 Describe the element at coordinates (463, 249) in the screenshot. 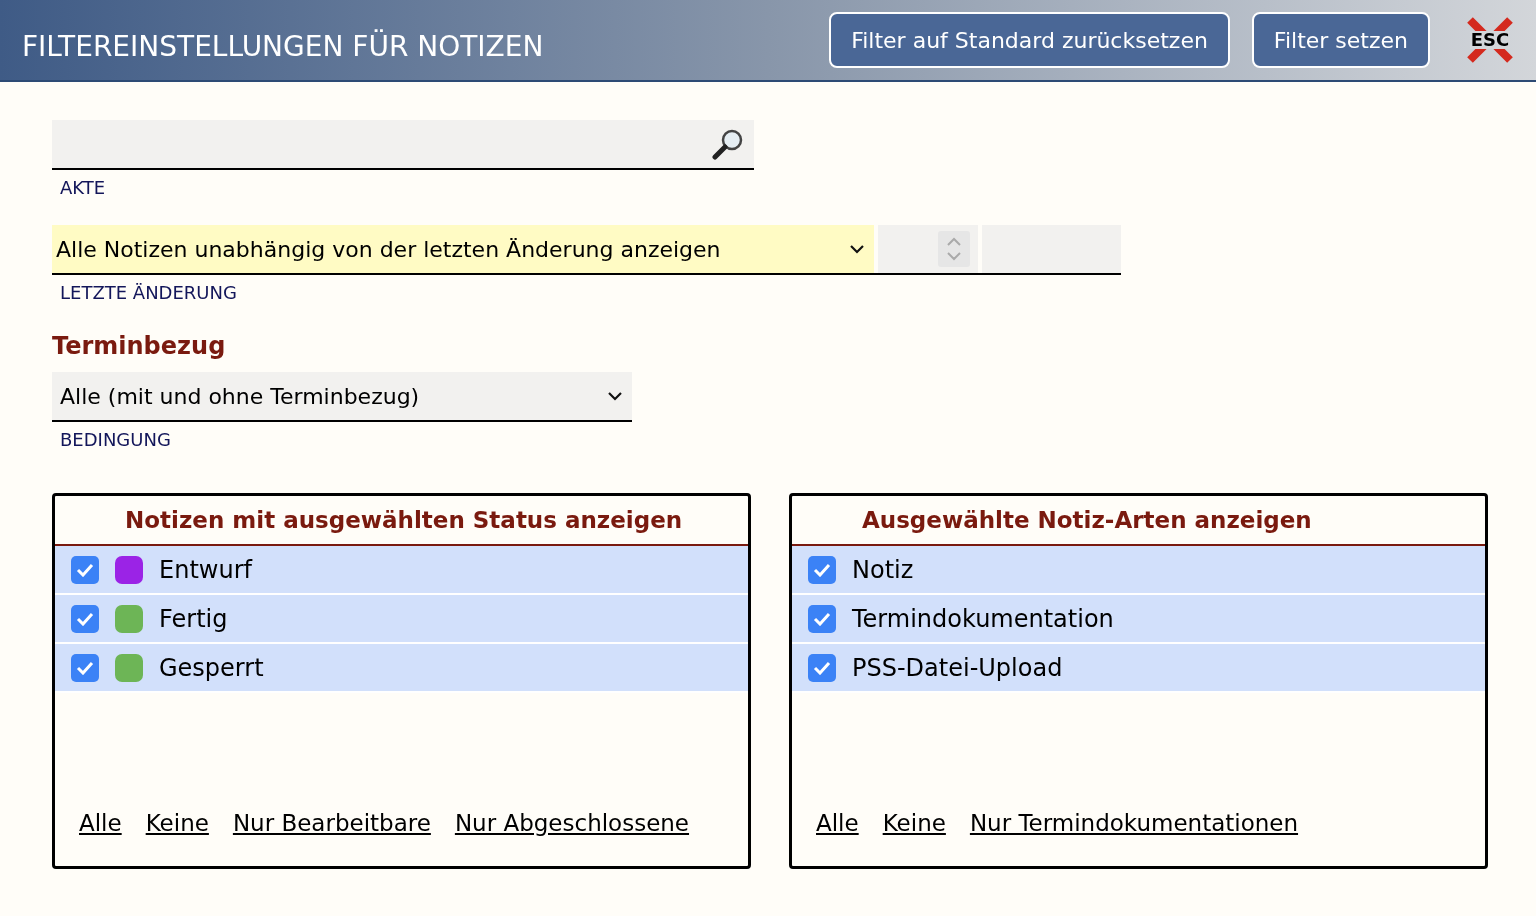

I see `letzte-aenderung-select: Alle Notizen unabhängig von der letzten Änderung anzeigen` at that location.